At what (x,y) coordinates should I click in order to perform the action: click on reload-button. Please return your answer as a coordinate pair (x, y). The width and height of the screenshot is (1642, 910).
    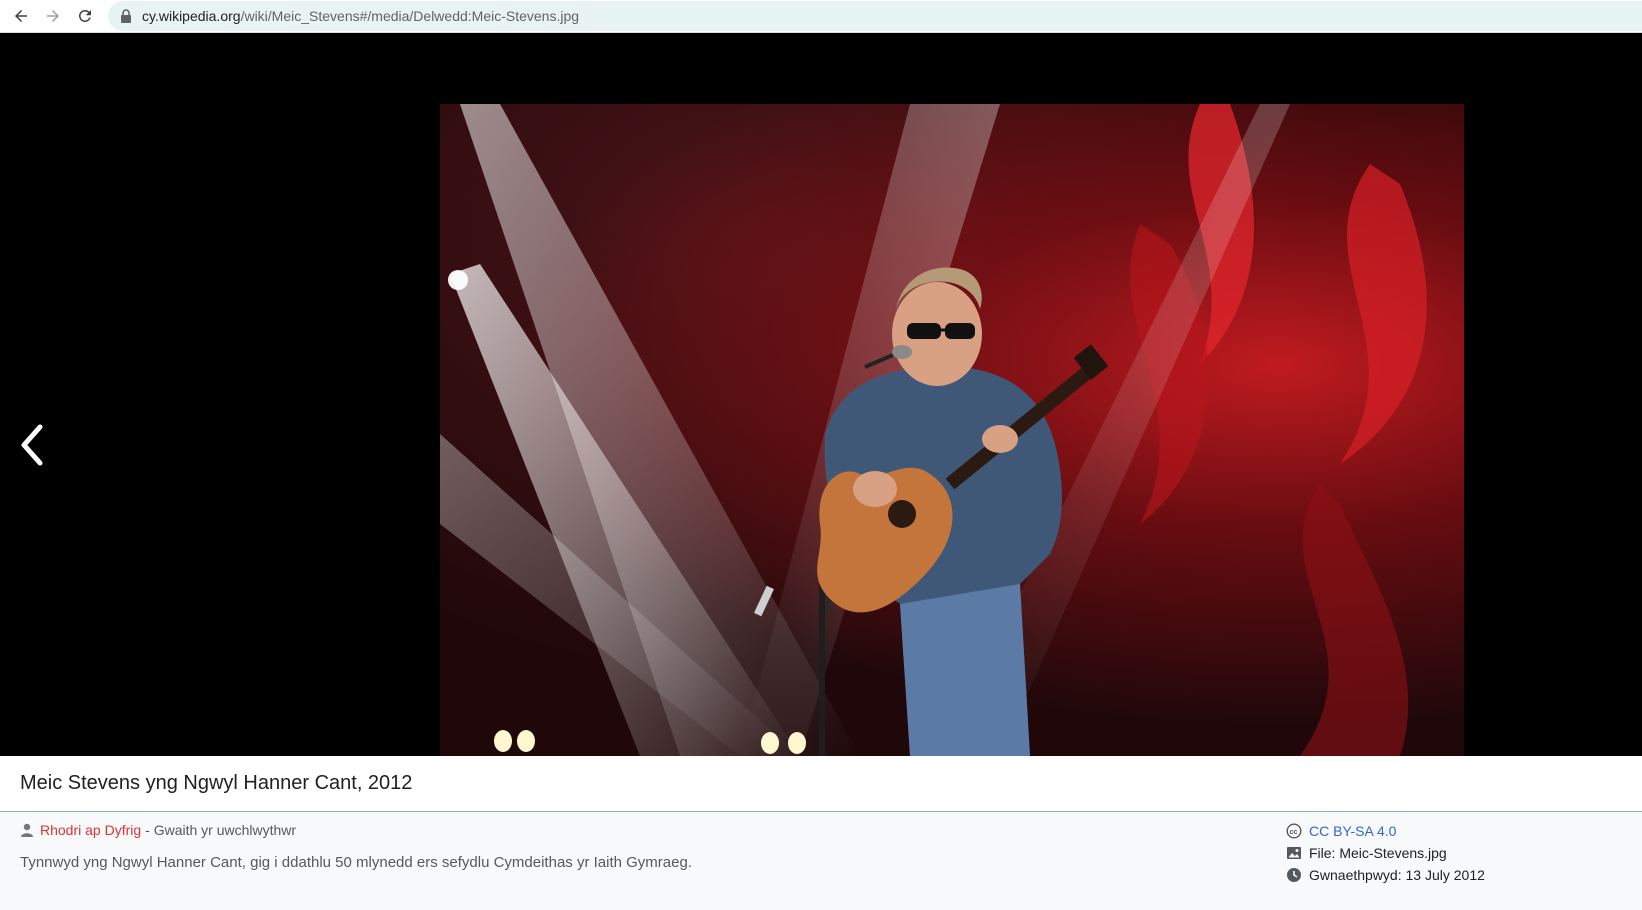
    Looking at the image, I should click on (85, 16).